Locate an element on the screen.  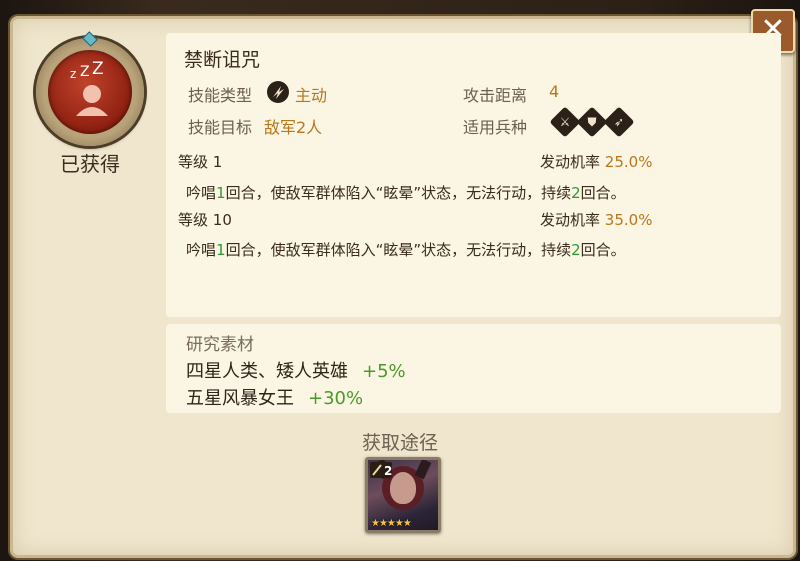
level-10-description: 吟唱1回合，使敌军群体陷入“眩晕”状态，无法行动，持续2回合。 is located at coordinates (406, 249).